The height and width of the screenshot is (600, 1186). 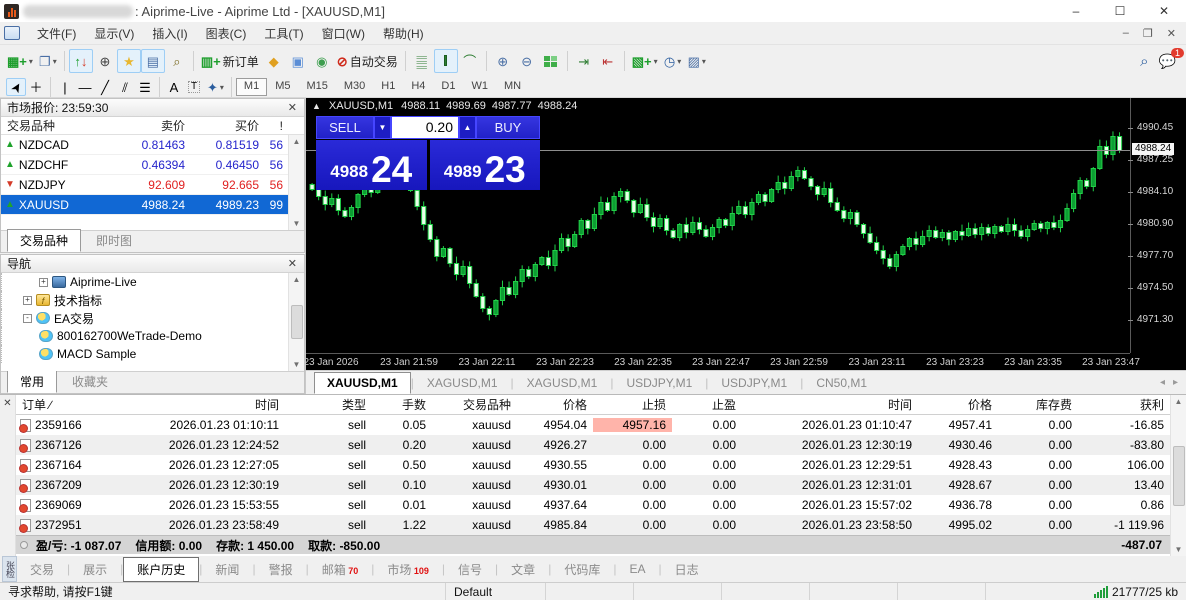 What do you see at coordinates (7, 403) in the screenshot?
I see `terminal-close-icon: ✕` at bounding box center [7, 403].